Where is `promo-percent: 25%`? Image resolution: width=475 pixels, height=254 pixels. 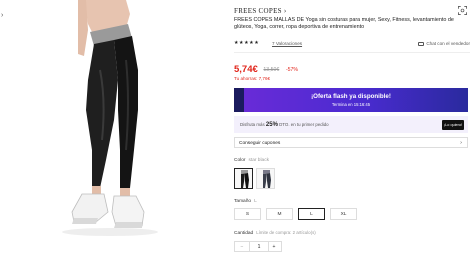
promo-percent: 25% is located at coordinates (271, 124).